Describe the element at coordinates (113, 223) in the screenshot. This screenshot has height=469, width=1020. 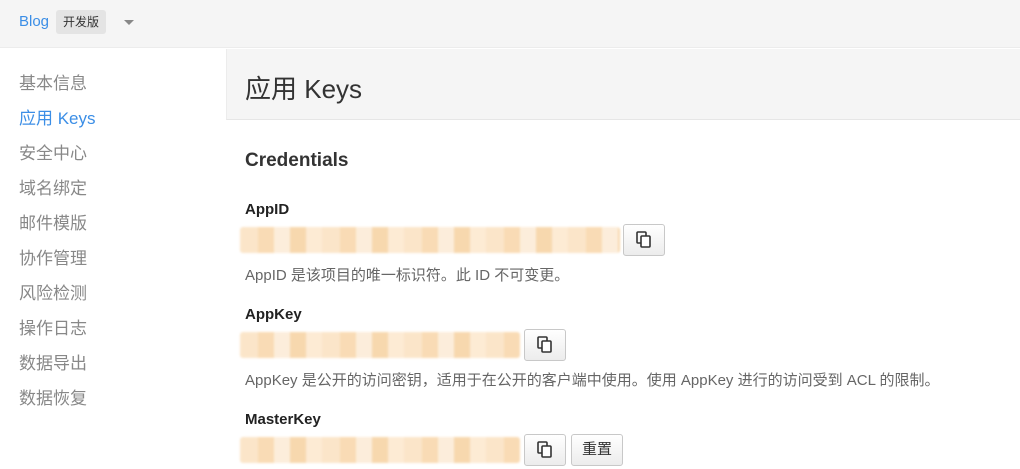
I see `sidebar-item-email-templates: 邮件模版` at that location.